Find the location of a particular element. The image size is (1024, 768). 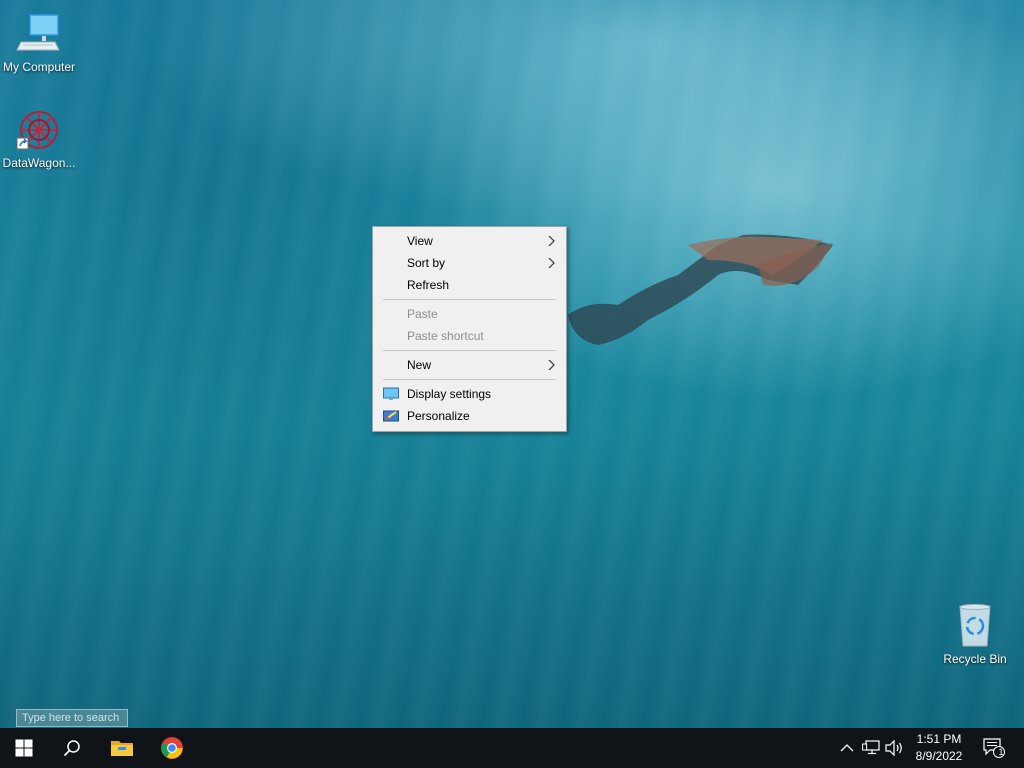

display-settings-icon is located at coordinates (391, 393).